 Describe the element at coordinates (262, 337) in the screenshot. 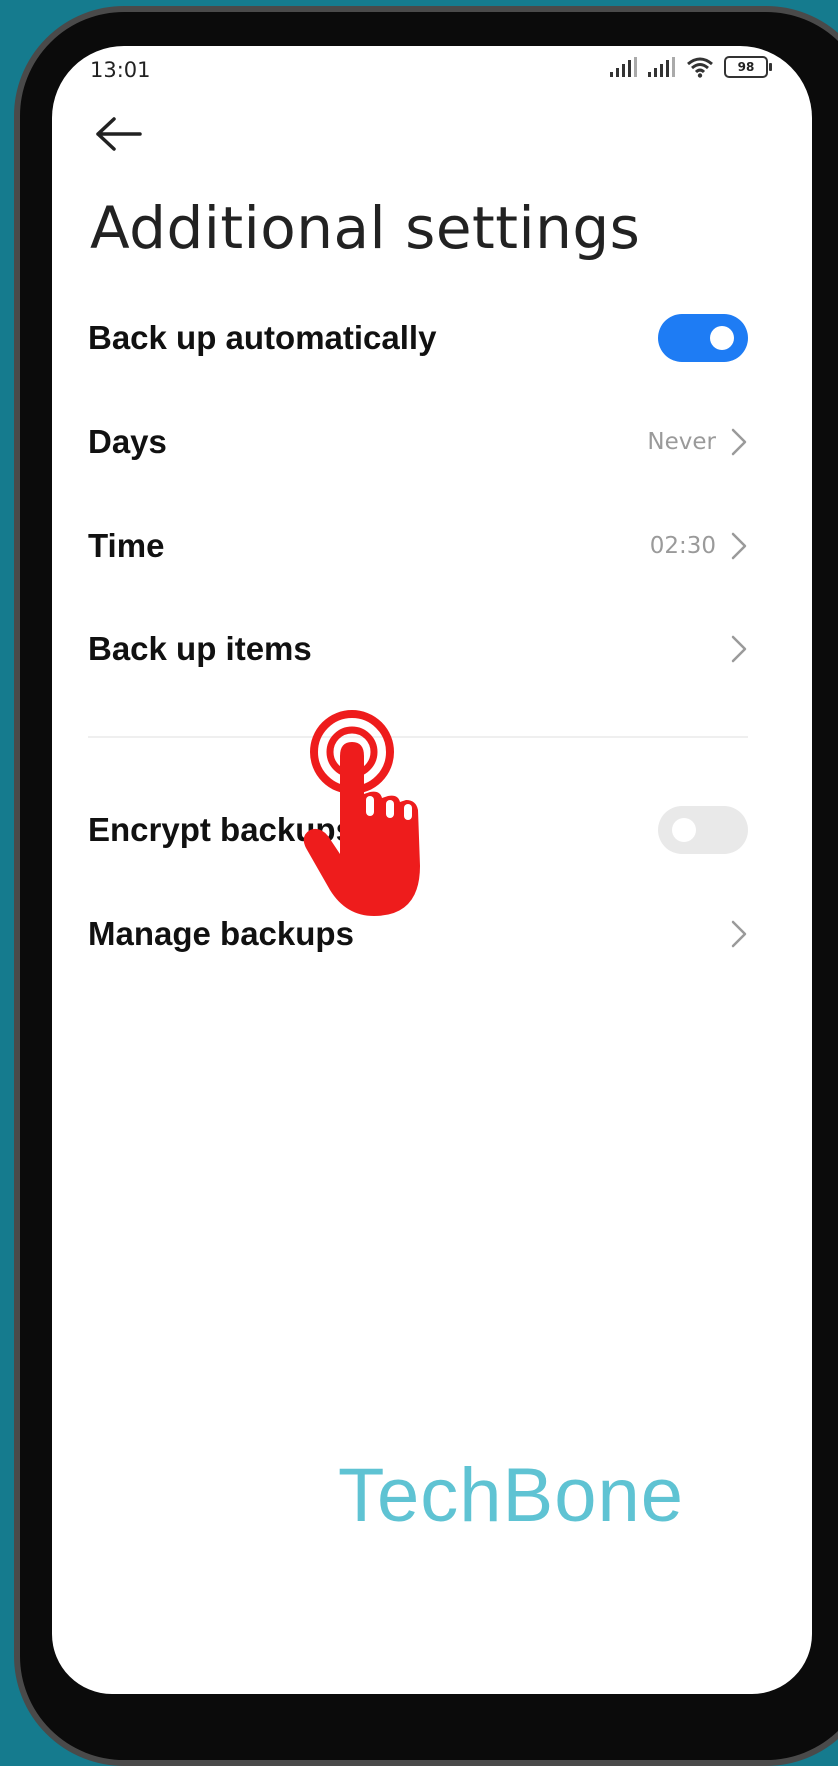

I see `setting-label: Back up automatically` at that location.